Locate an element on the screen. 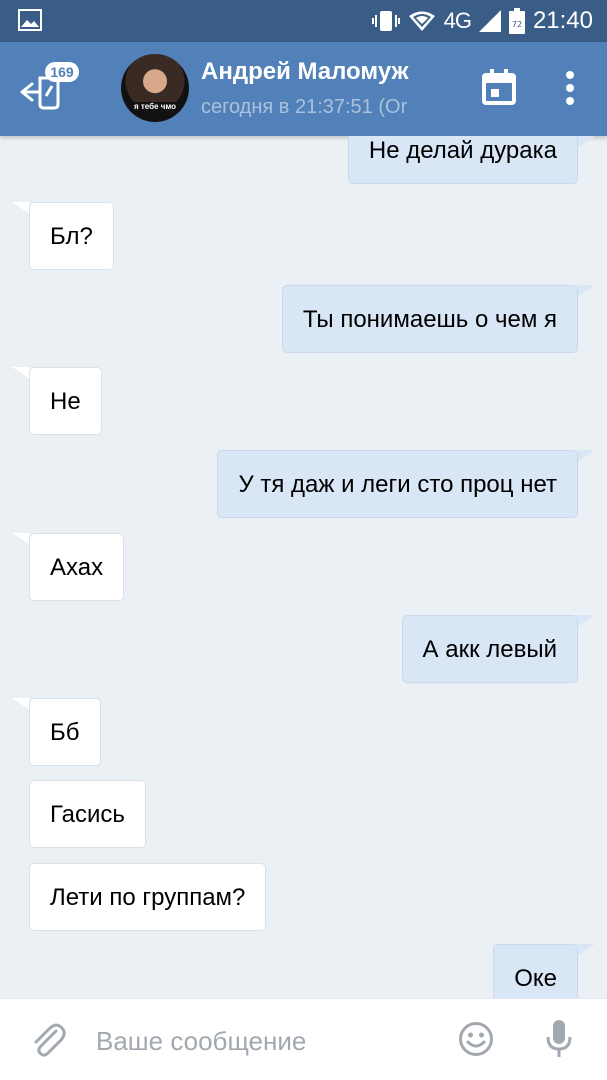  status-bar: 4G 72 21:40 is located at coordinates (303, 21).